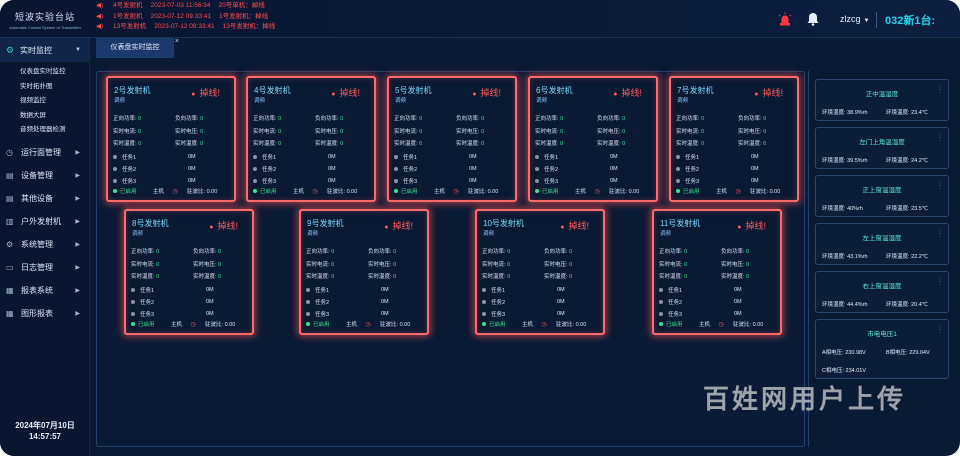 The image size is (960, 456). Describe the element at coordinates (255, 191) in the screenshot. I see `enabled-dot-icon` at that location.